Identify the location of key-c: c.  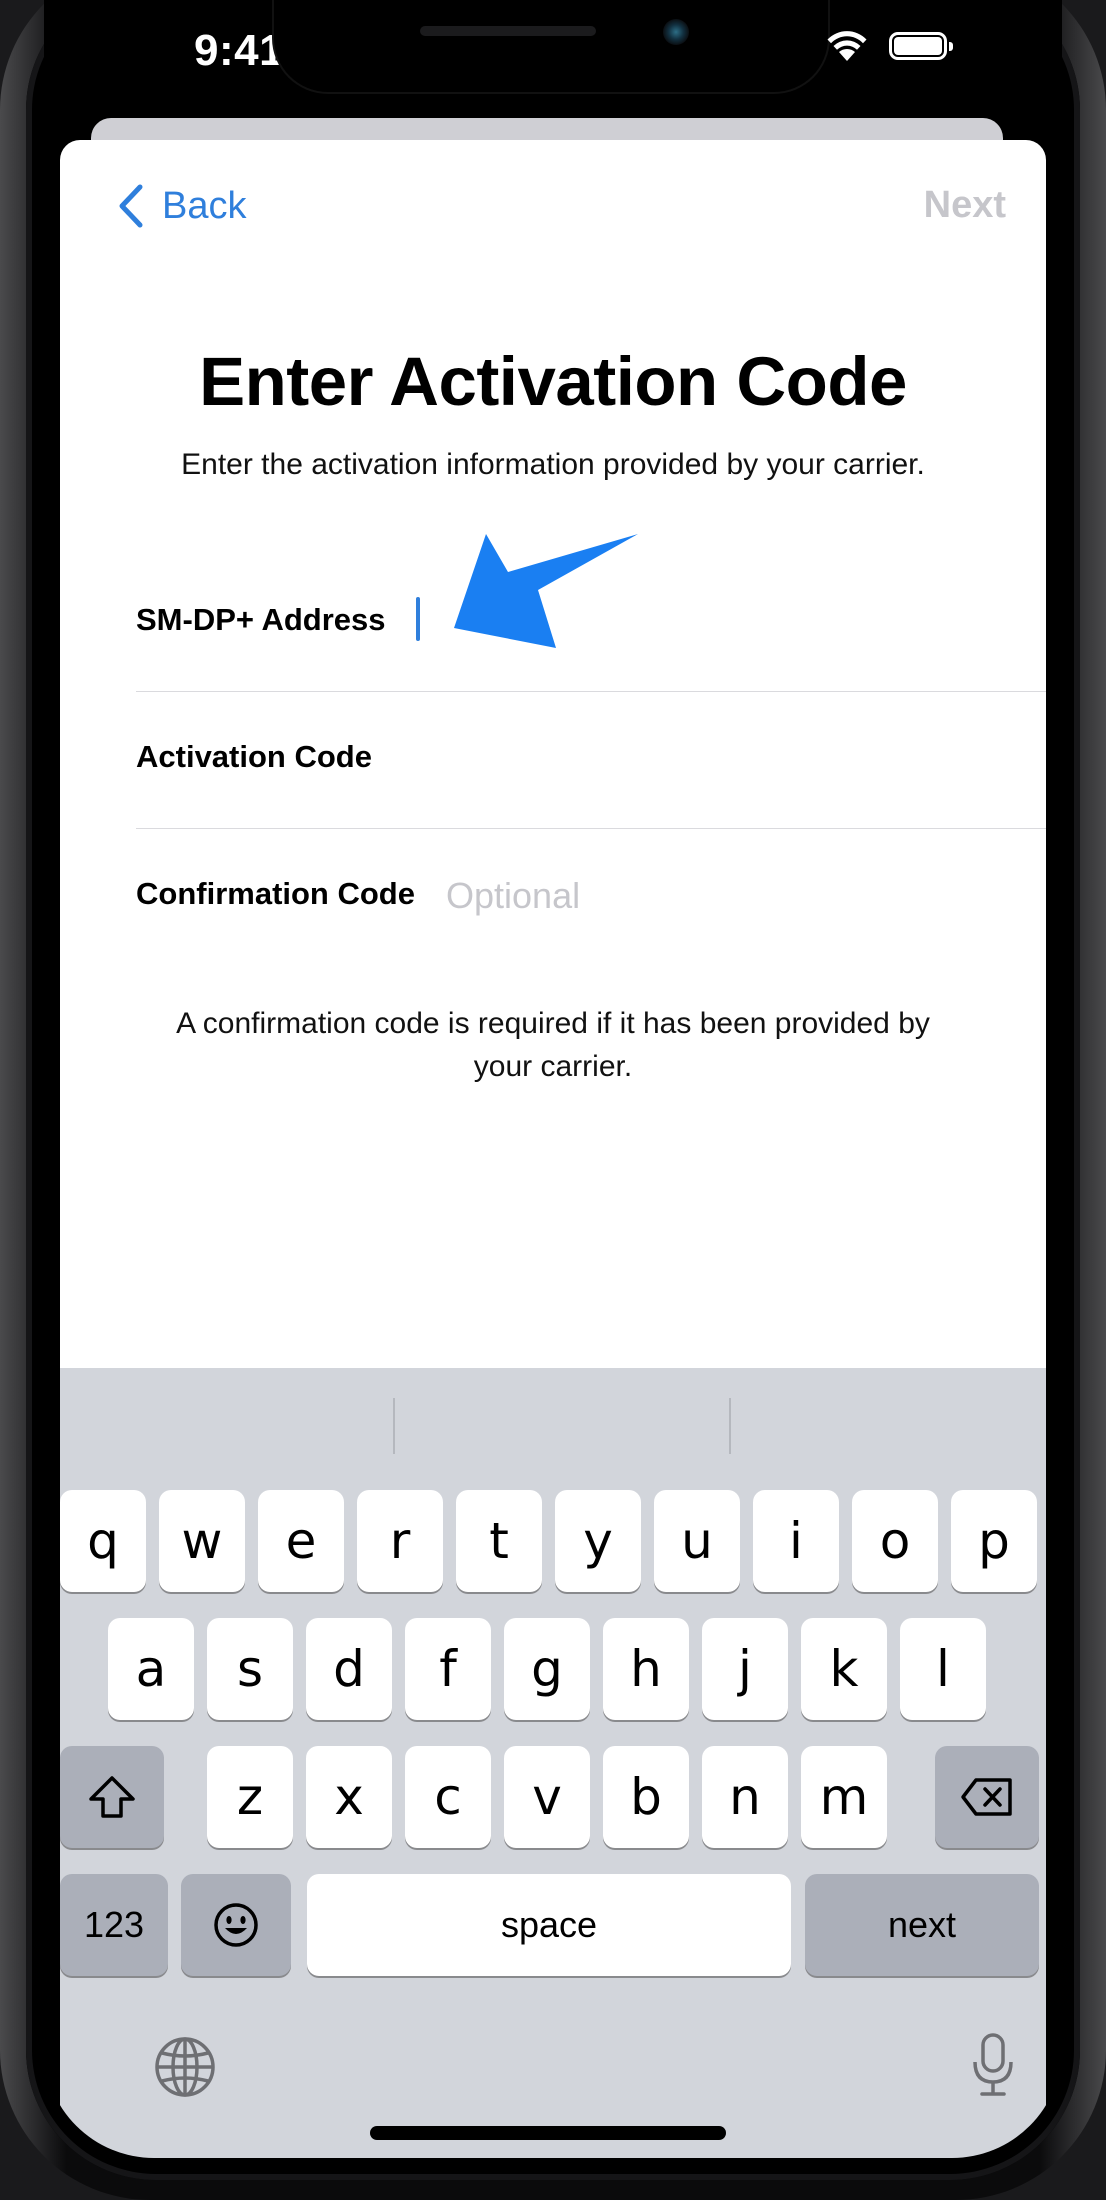
(448, 1797).